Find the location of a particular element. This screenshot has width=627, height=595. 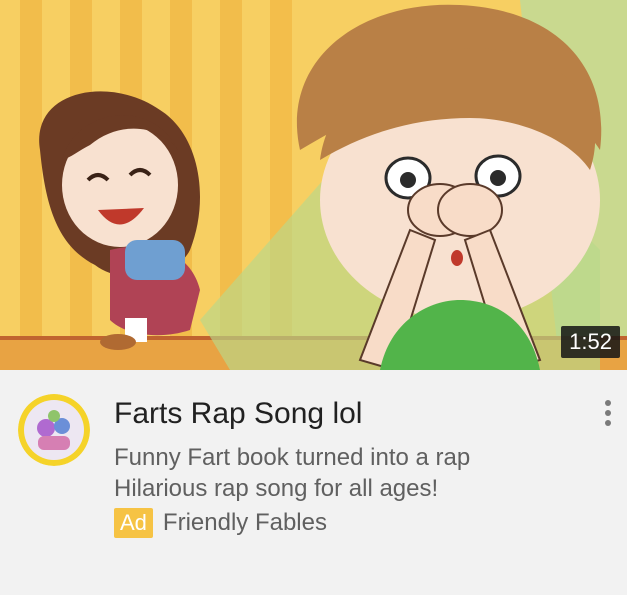

ad-row: Ad Friendly Fables is located at coordinates (220, 523).